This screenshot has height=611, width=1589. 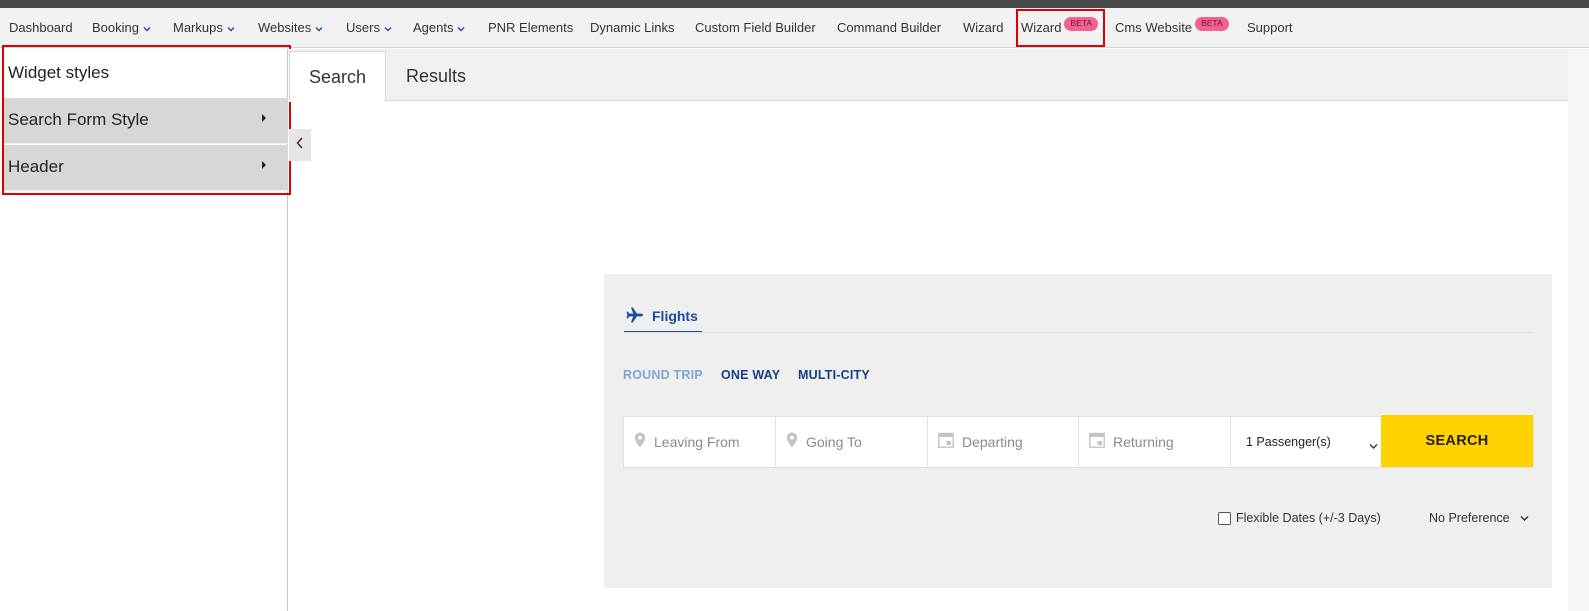 I want to click on nav-label: Booking, so click(x=115, y=27).